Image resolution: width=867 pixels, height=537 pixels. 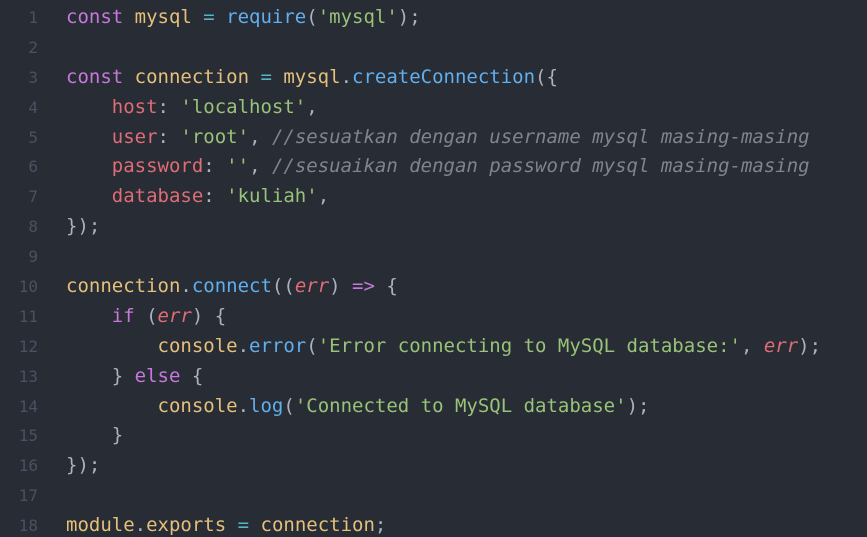 I want to click on code-line: 2, so click(x=433, y=48).